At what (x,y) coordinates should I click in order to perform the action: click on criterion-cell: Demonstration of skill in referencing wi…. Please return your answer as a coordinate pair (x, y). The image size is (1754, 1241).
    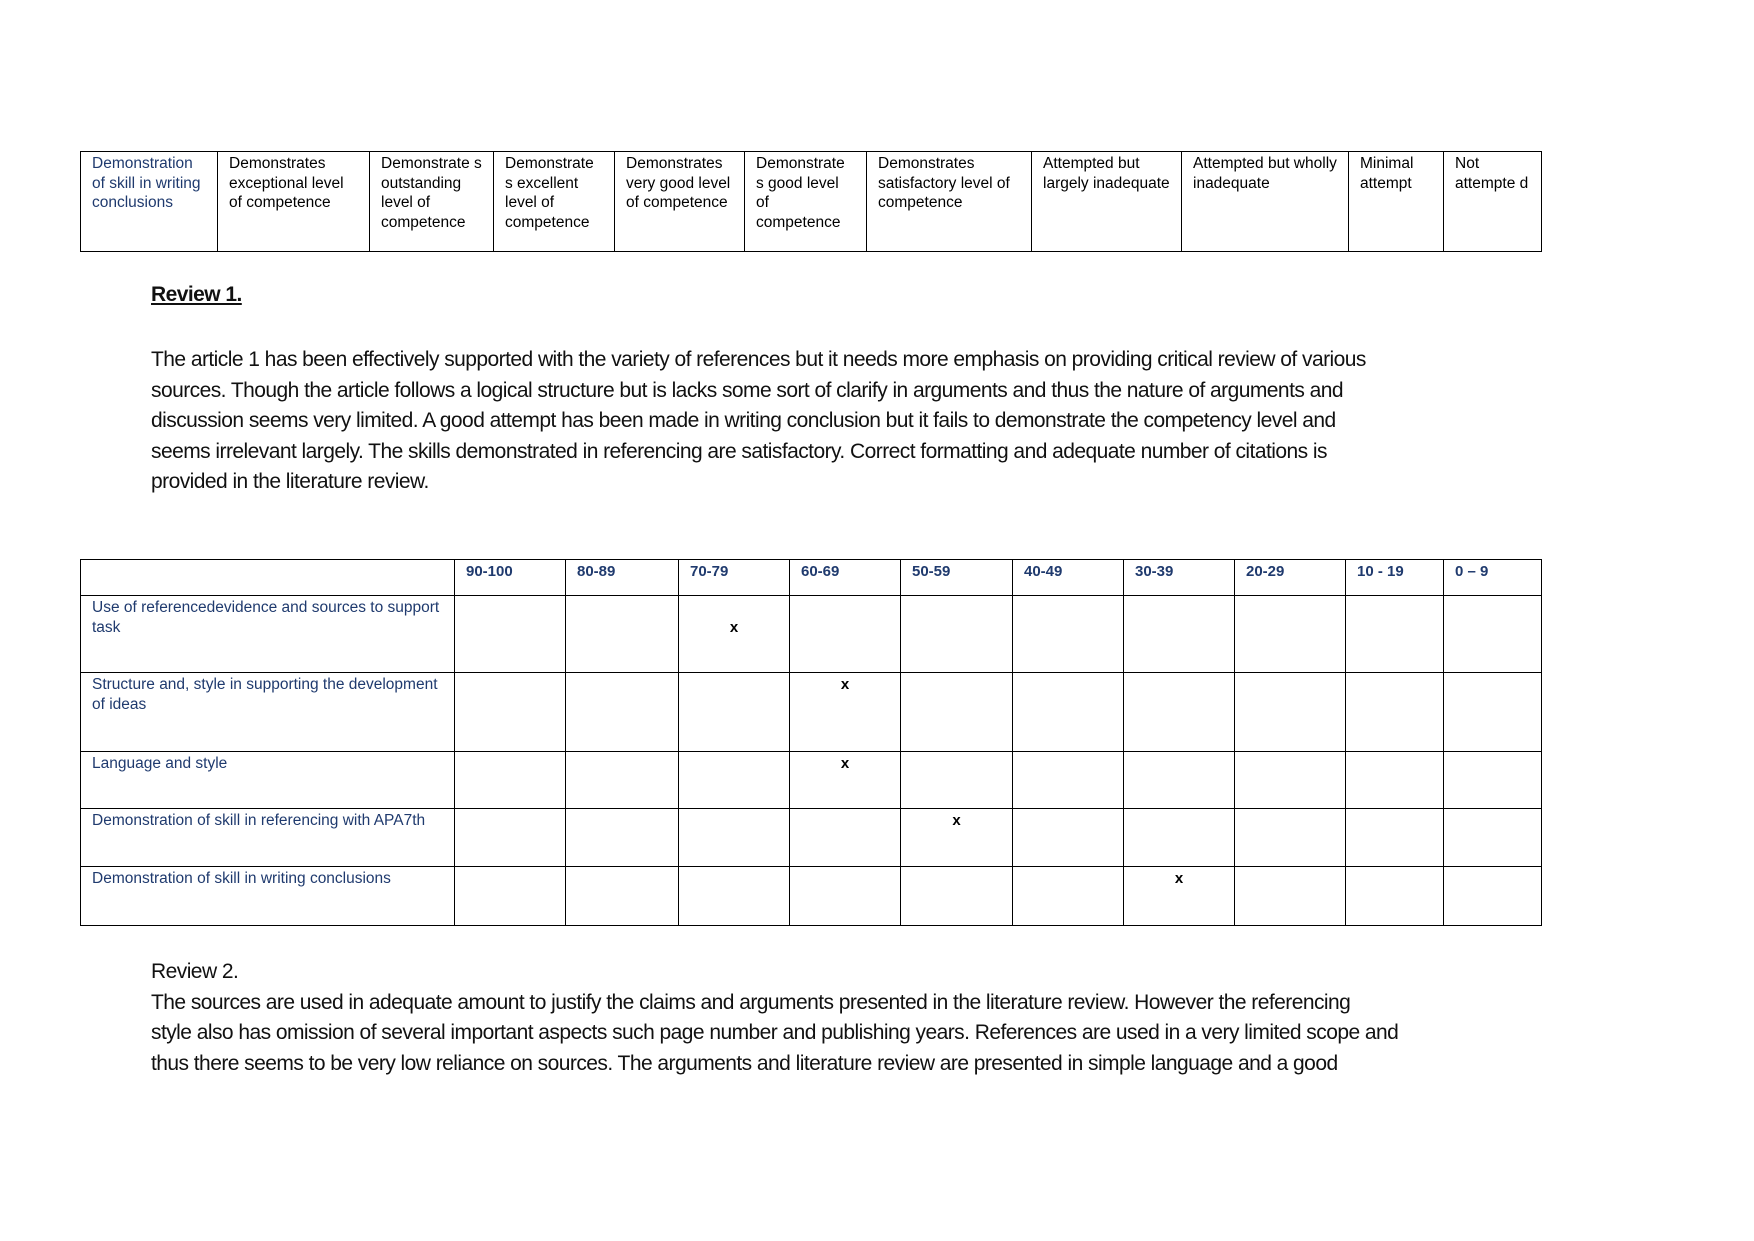
    Looking at the image, I should click on (267, 837).